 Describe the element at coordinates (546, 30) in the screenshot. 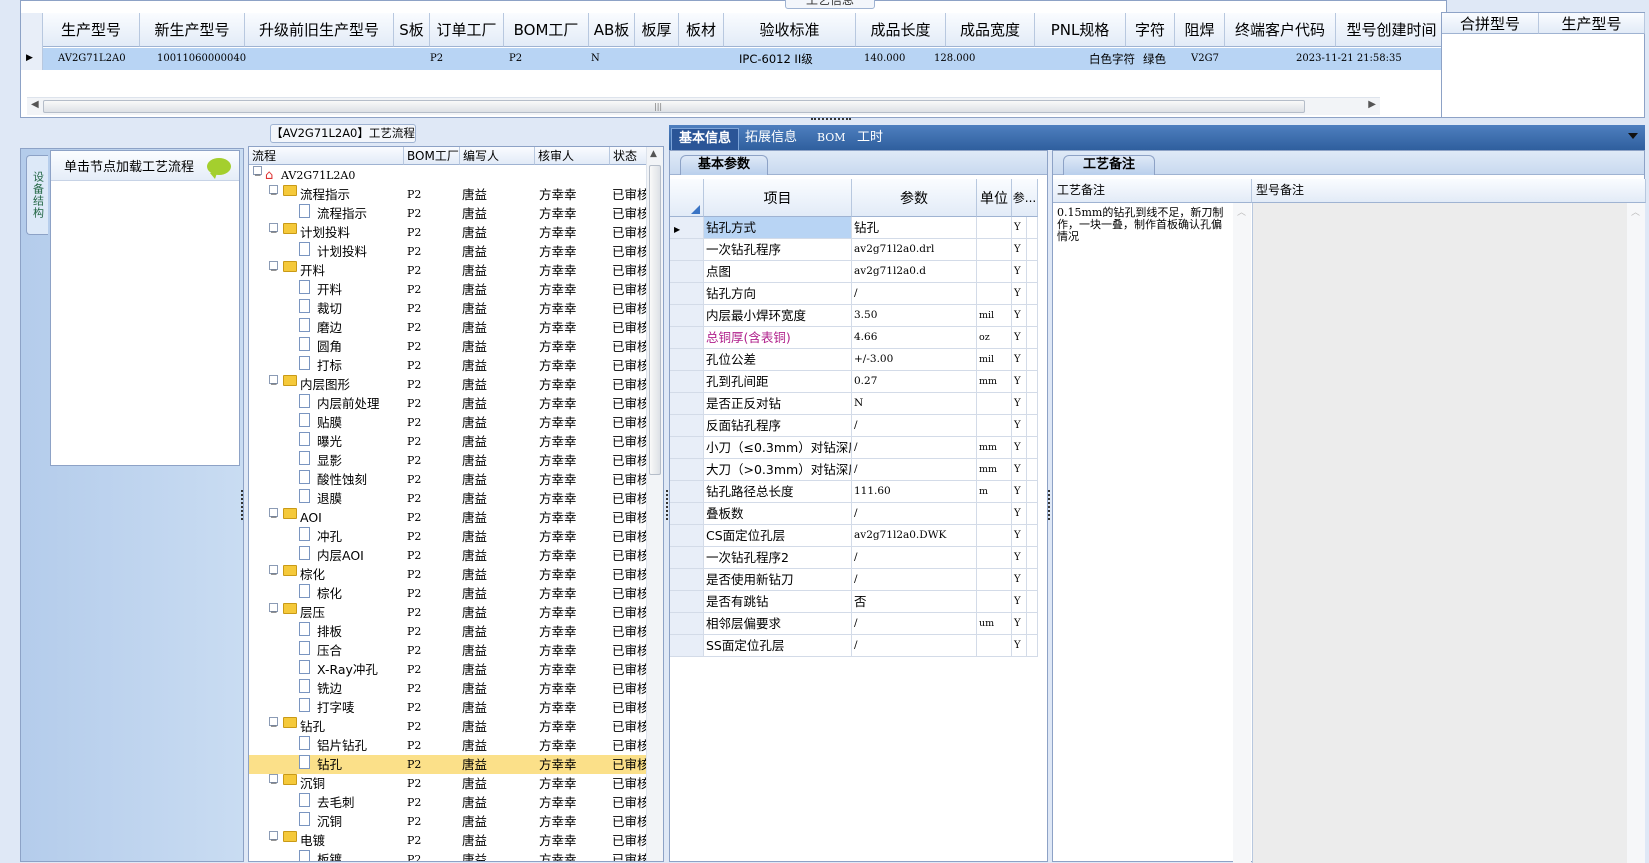

I see `column-header: BOM工厂` at that location.